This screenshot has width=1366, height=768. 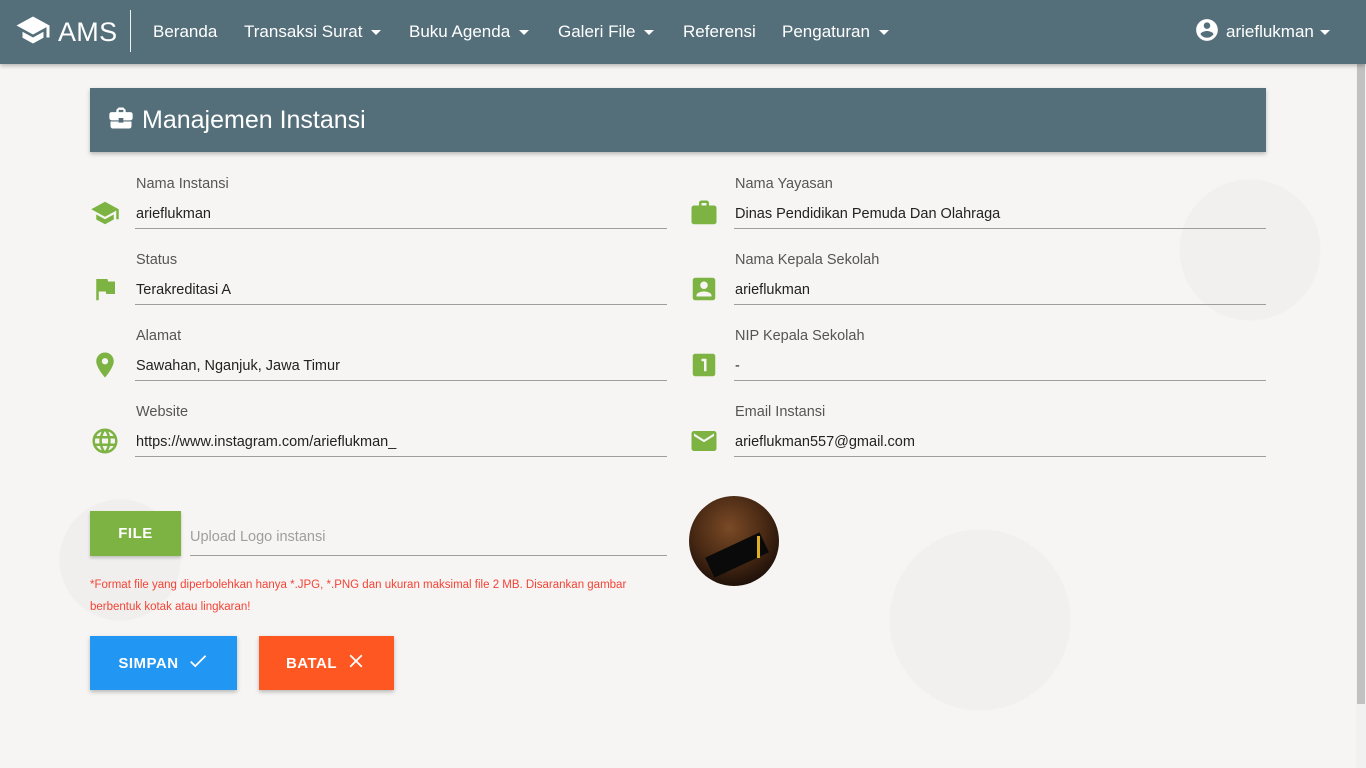 I want to click on file-button-label: FILE, so click(x=135, y=533).